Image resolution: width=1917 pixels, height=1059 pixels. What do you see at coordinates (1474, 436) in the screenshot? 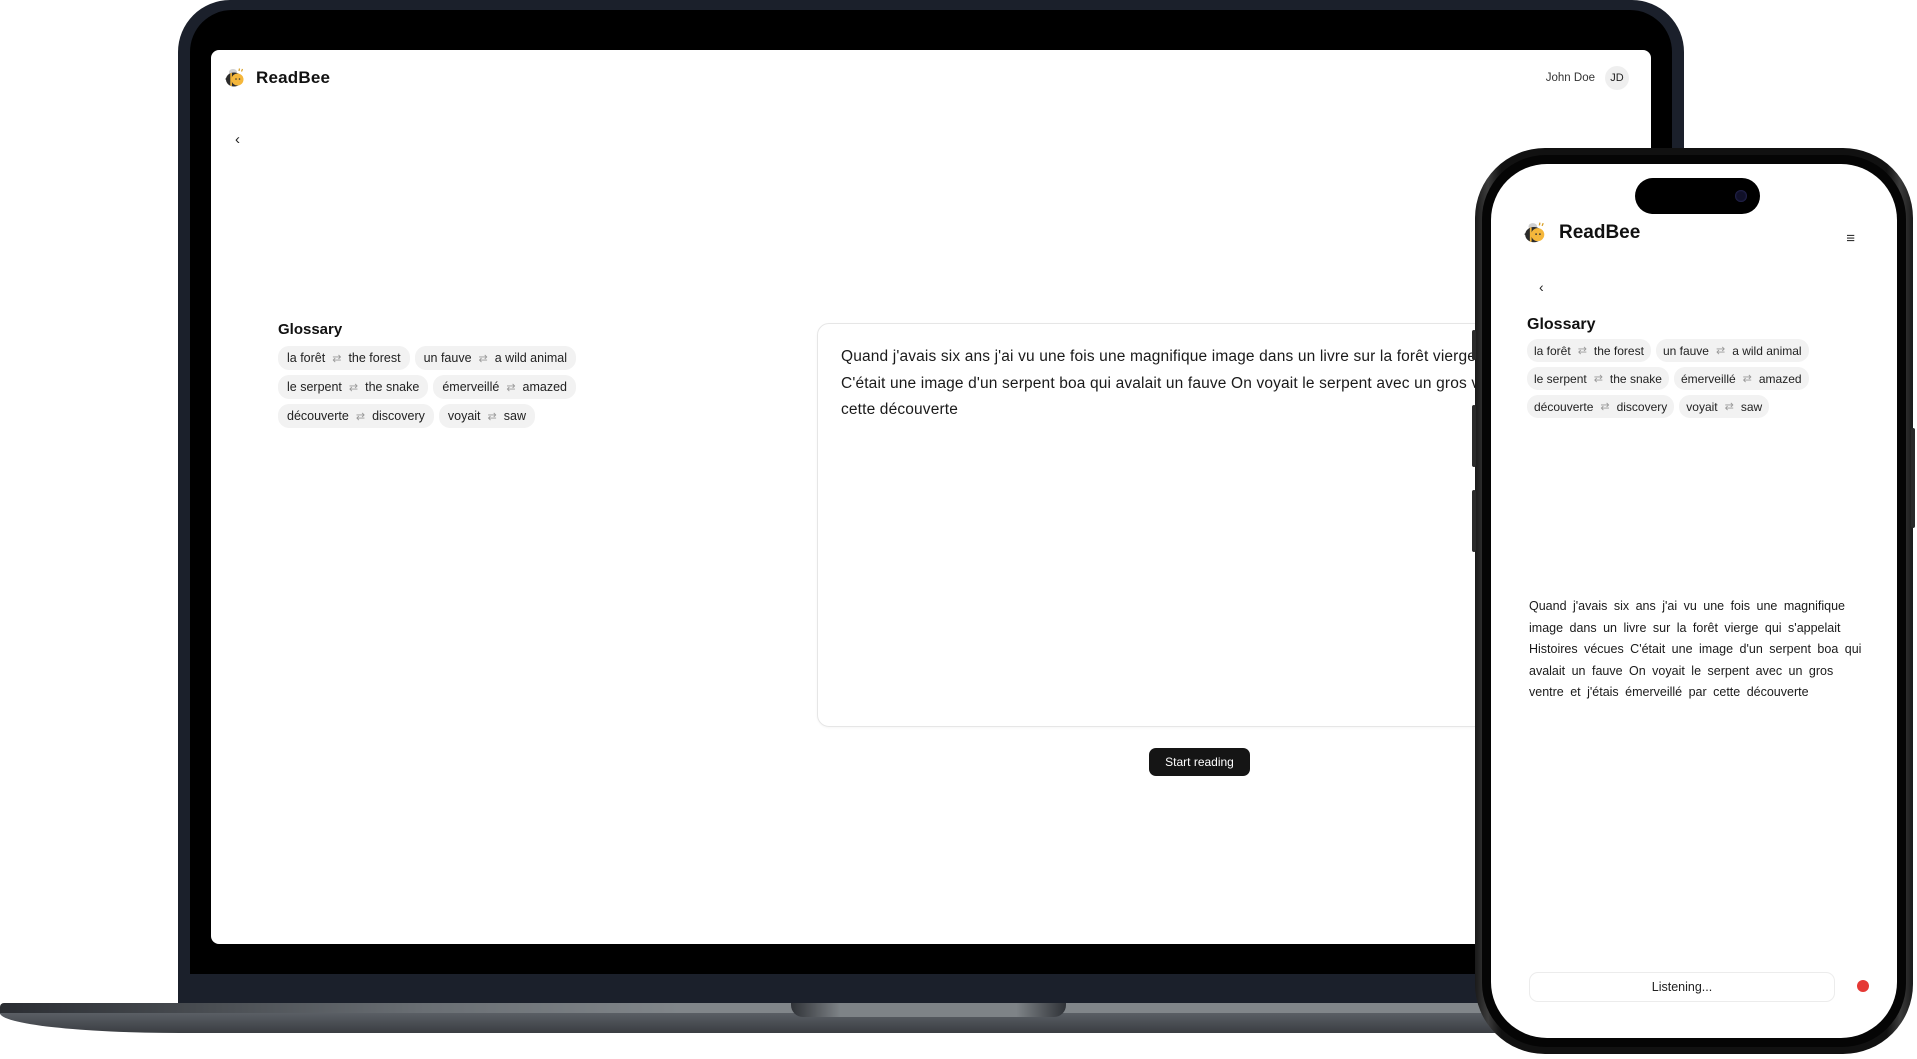
I see `phone-volume-up-button` at bounding box center [1474, 436].